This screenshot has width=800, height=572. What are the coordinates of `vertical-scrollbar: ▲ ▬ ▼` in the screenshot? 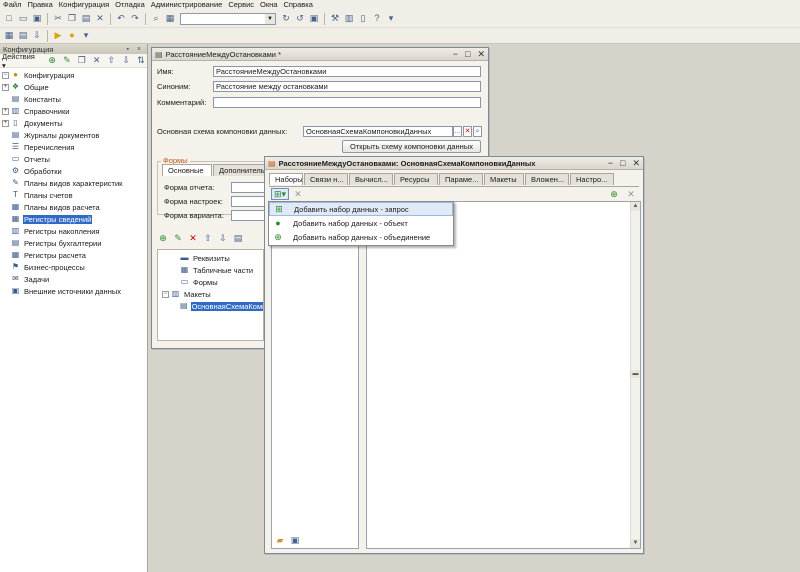 It's located at (635, 375).